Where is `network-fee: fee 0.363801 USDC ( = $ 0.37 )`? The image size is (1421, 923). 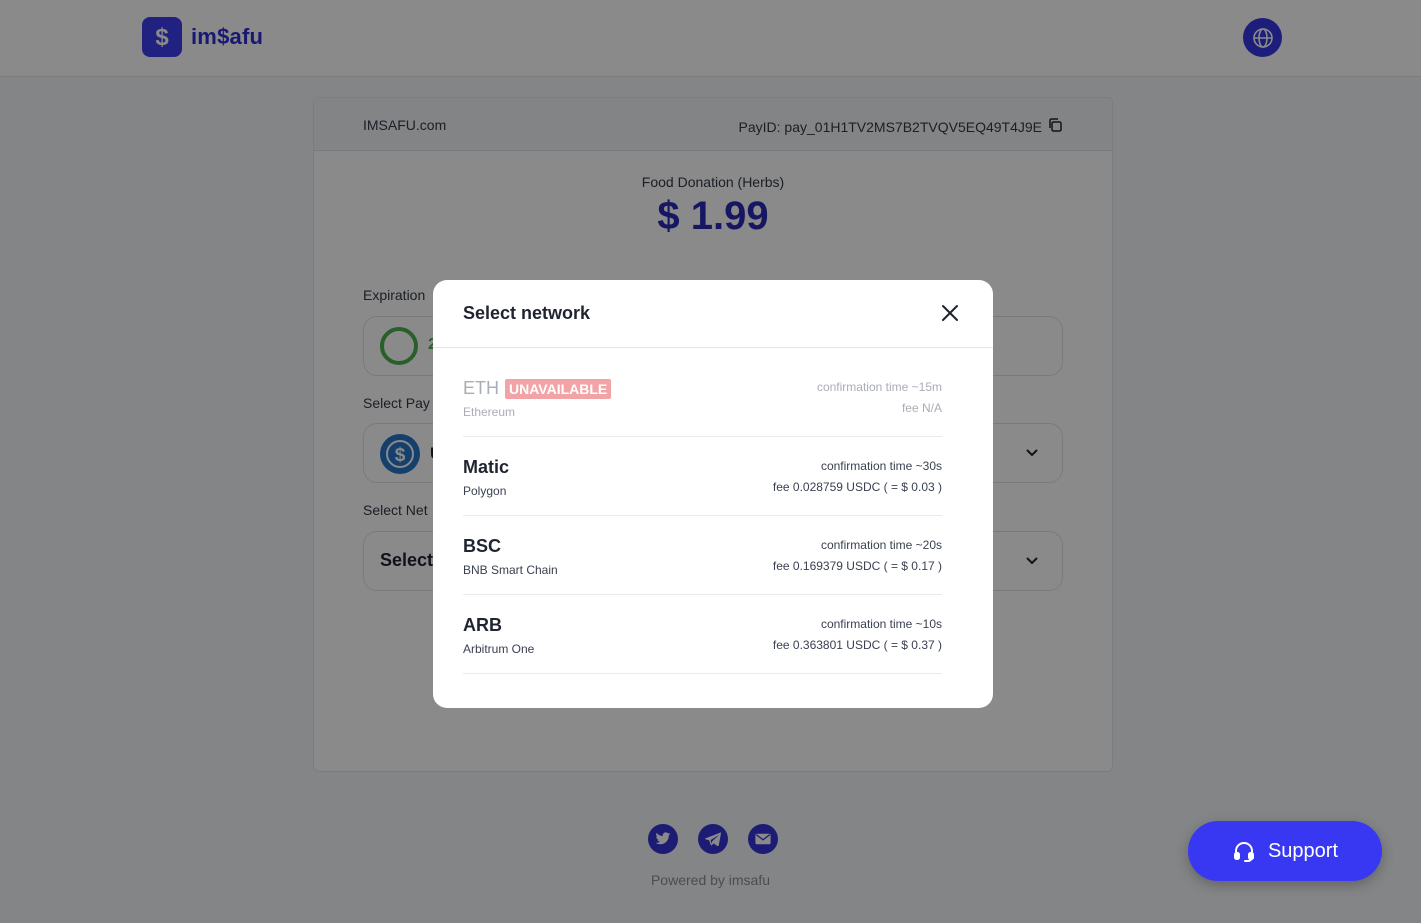
network-fee: fee 0.363801 USDC ( = $ 0.37 ) is located at coordinates (857, 645).